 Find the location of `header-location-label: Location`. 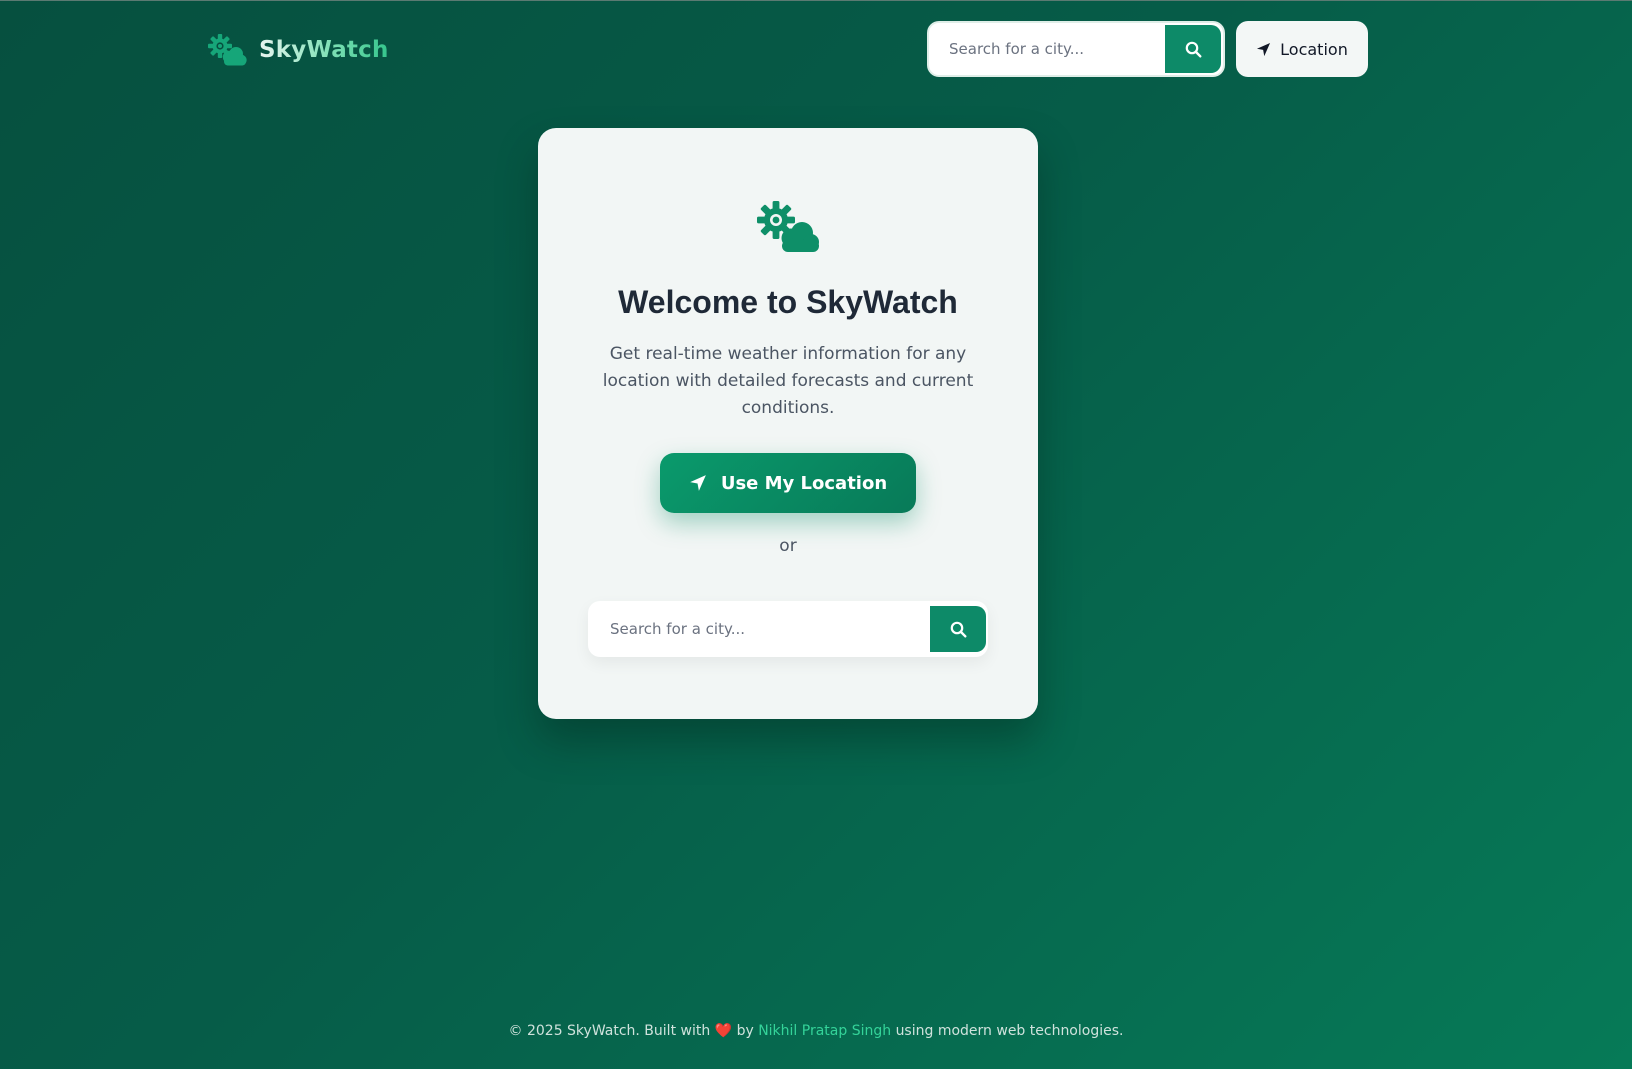

header-location-label: Location is located at coordinates (1314, 49).